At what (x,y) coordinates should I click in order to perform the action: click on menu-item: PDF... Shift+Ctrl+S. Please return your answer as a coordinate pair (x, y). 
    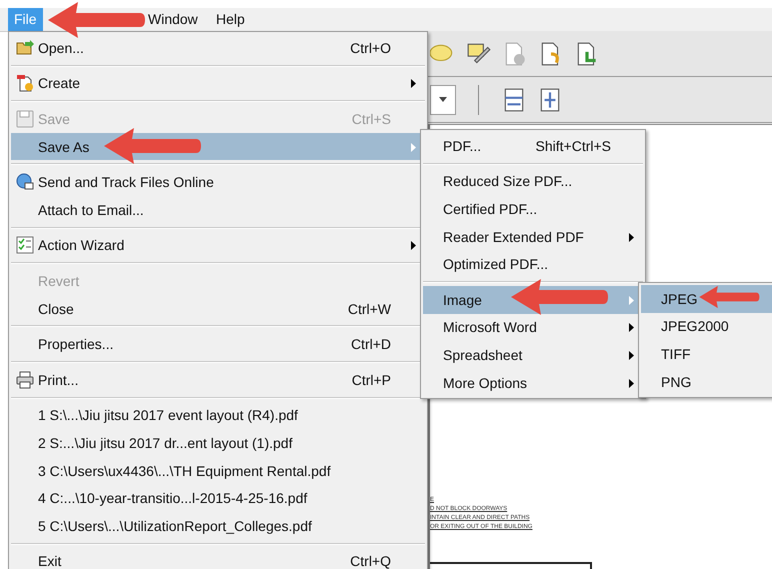
    Looking at the image, I should click on (533, 146).